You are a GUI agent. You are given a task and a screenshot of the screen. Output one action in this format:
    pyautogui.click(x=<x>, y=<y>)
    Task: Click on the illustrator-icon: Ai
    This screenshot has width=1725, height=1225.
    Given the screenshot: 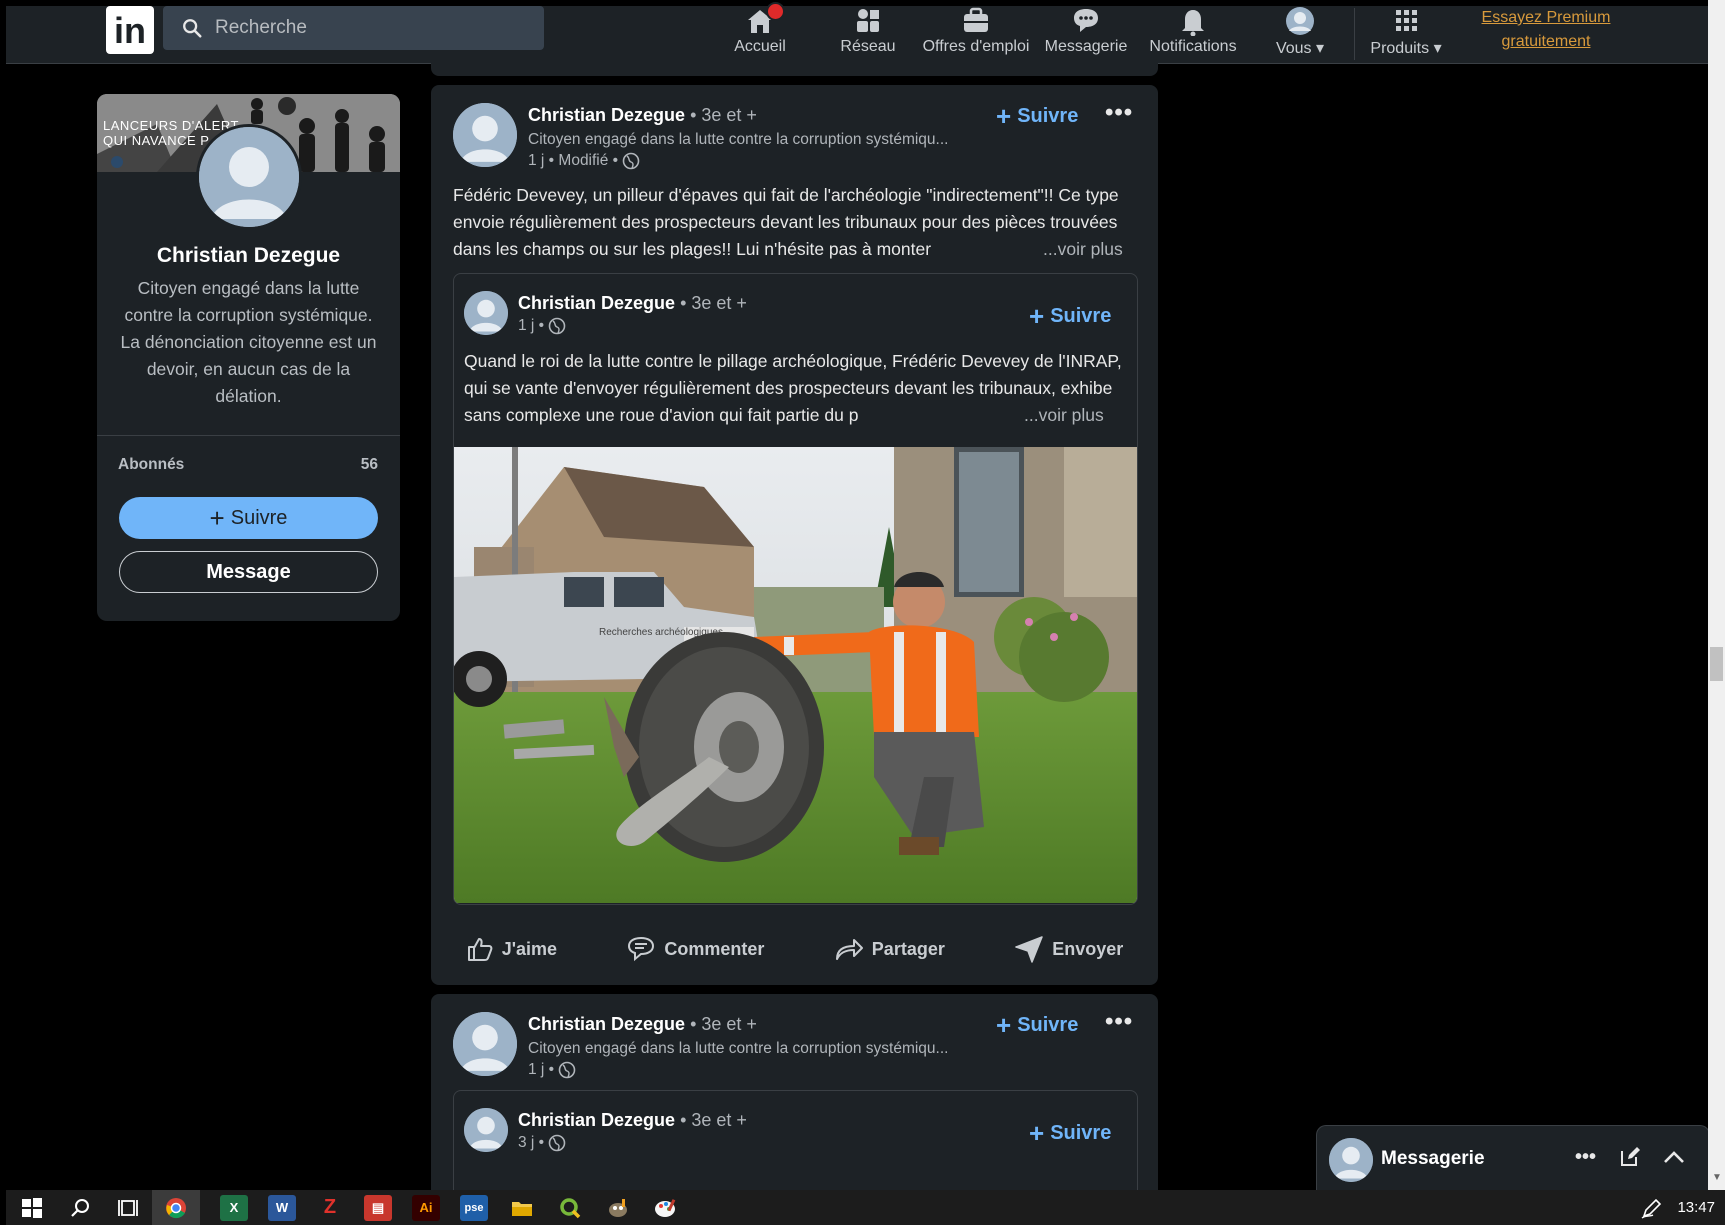 What is the action you would take?
    pyautogui.click(x=426, y=1207)
    